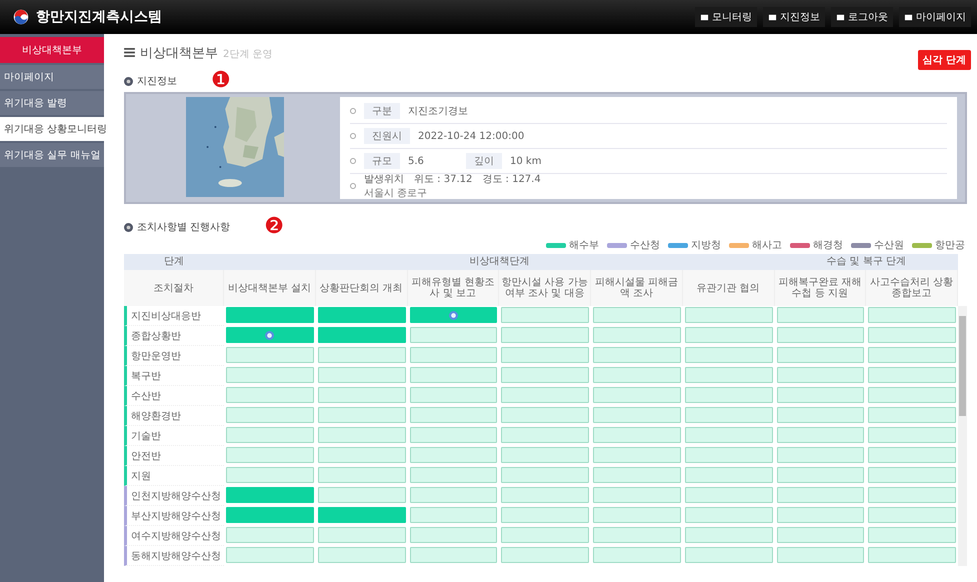 This screenshot has width=977, height=582. What do you see at coordinates (862, 17) in the screenshot?
I see `nav-button: 로그아웃` at bounding box center [862, 17].